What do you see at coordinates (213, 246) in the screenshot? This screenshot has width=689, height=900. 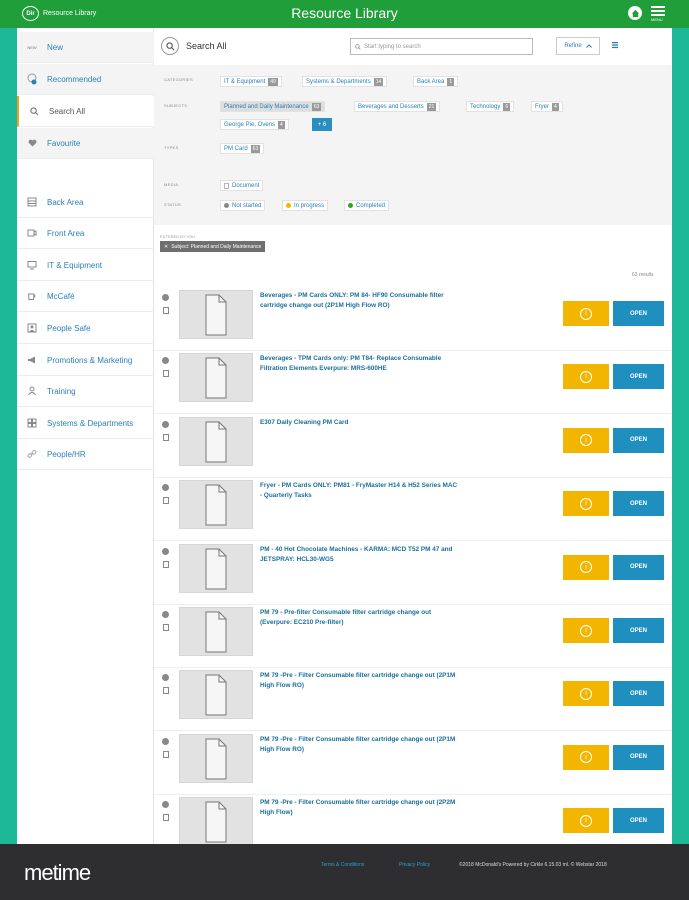 I see `active-filter-tag: ✕ Subject: Planned and Daily Maintenance` at bounding box center [213, 246].